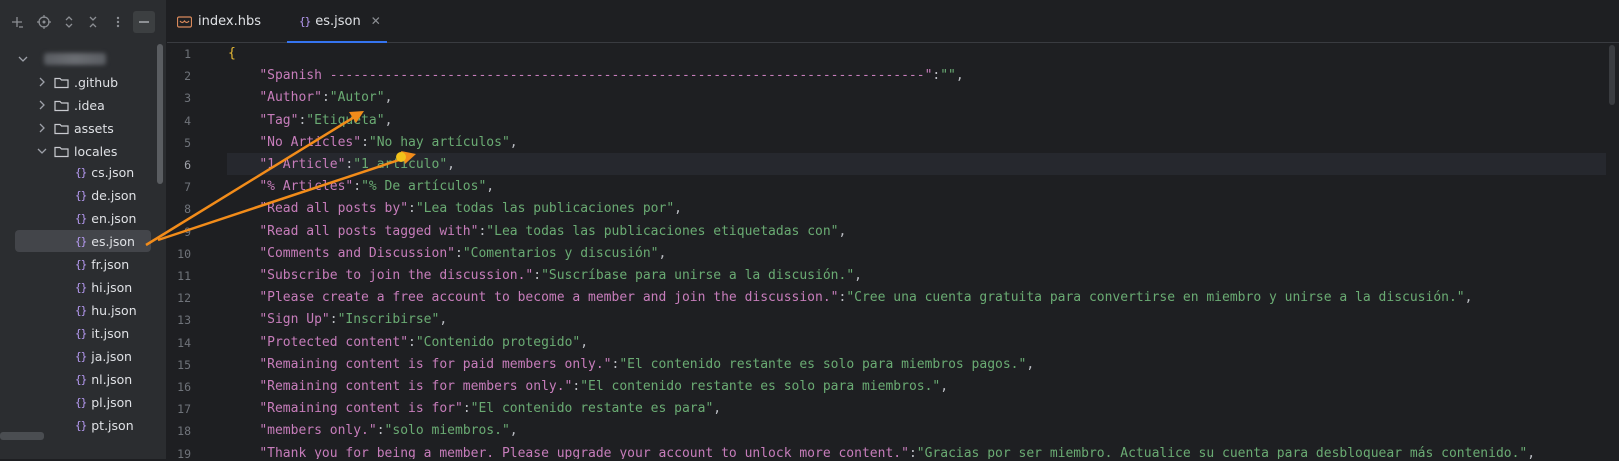 The height and width of the screenshot is (461, 1619). Describe the element at coordinates (112, 402) in the screenshot. I see `tree-file-label: pl.json` at that location.